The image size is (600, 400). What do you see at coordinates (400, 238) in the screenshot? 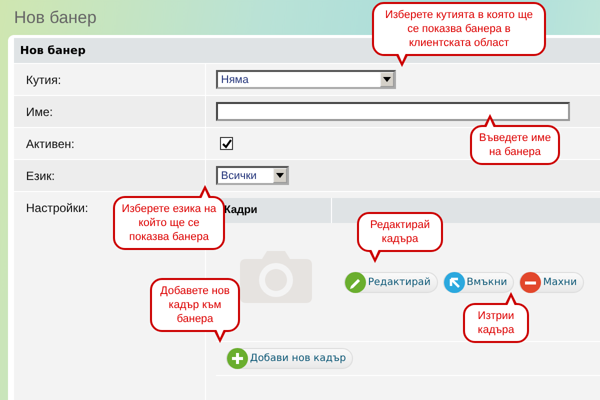
I see `callout: Редактирай кадъра` at bounding box center [400, 238].